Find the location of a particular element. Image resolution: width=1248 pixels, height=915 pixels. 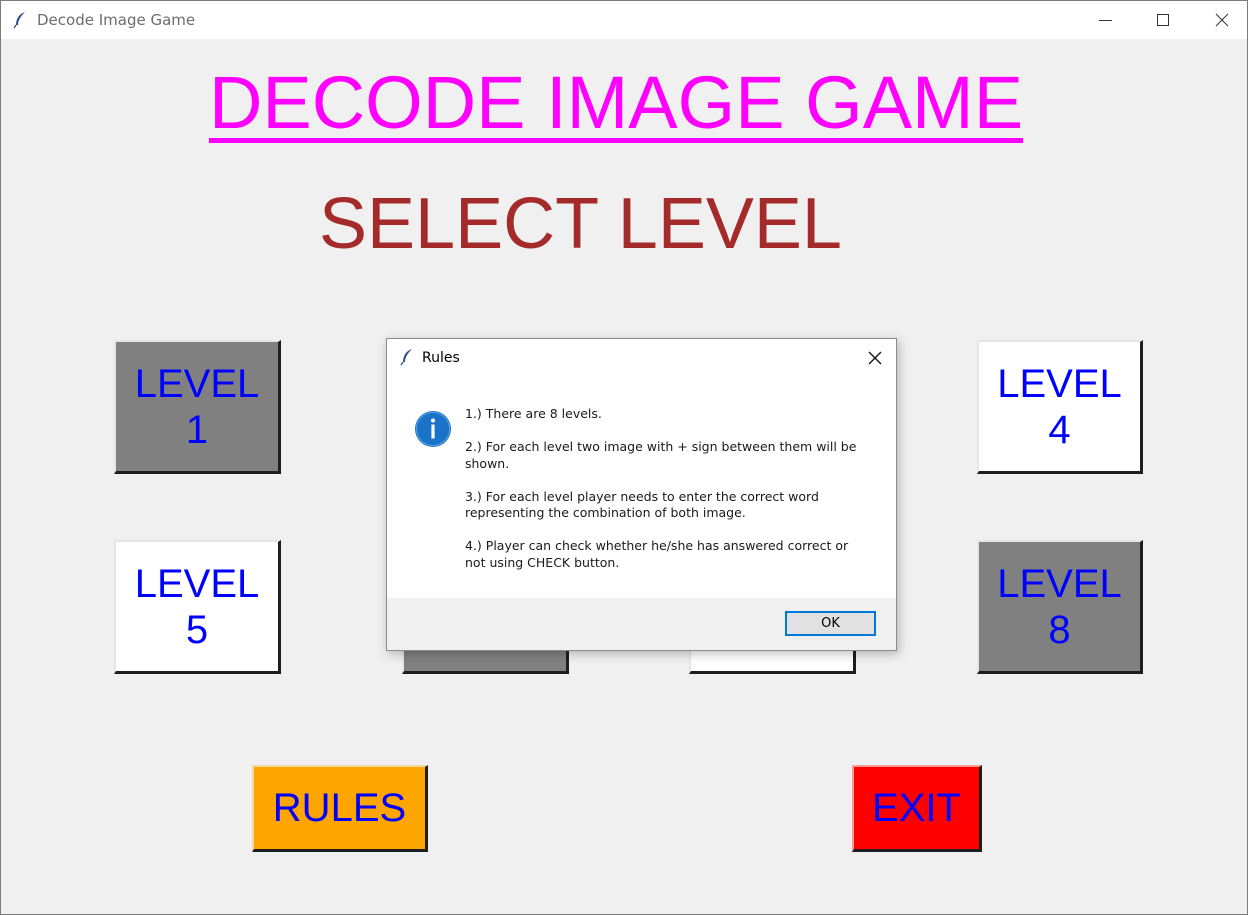

level-button-5: LEVEL 5 is located at coordinates (197, 607).